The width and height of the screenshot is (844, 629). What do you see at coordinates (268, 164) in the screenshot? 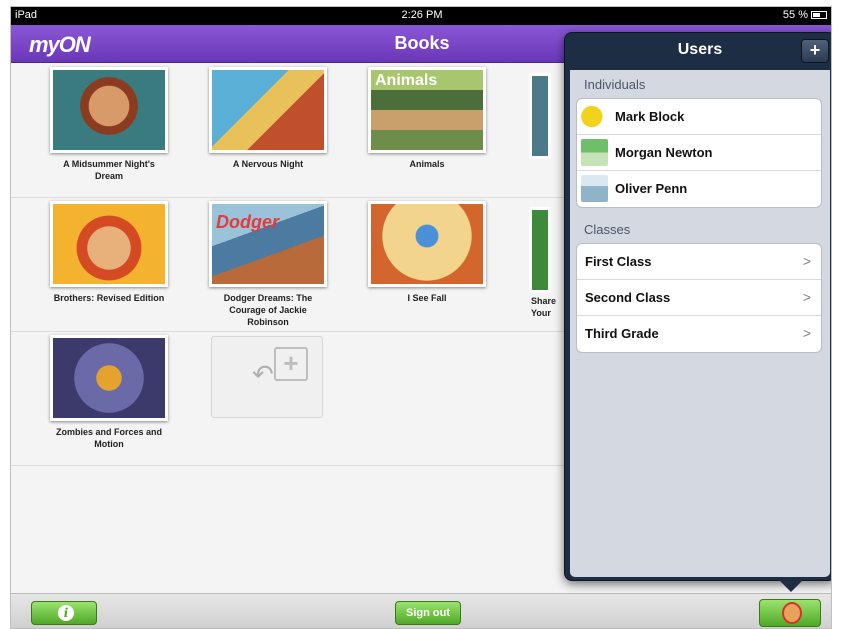
I see `book-title: A Nervous Night` at bounding box center [268, 164].